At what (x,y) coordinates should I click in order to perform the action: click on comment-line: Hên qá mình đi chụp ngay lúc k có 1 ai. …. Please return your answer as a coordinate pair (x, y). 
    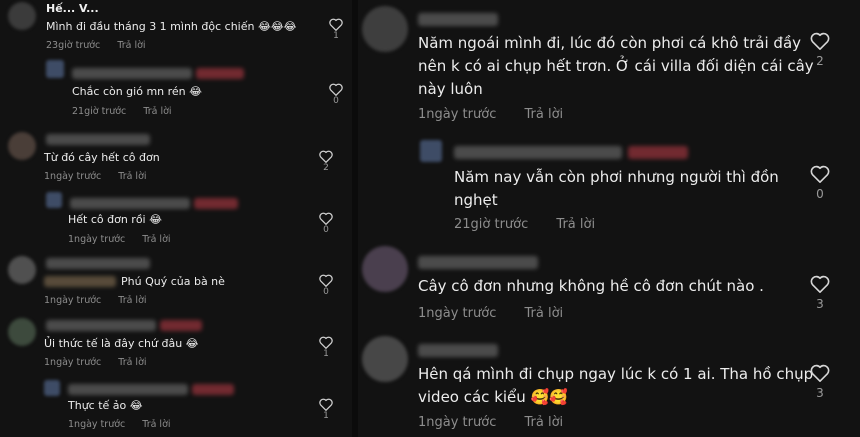
    Looking at the image, I should click on (616, 374).